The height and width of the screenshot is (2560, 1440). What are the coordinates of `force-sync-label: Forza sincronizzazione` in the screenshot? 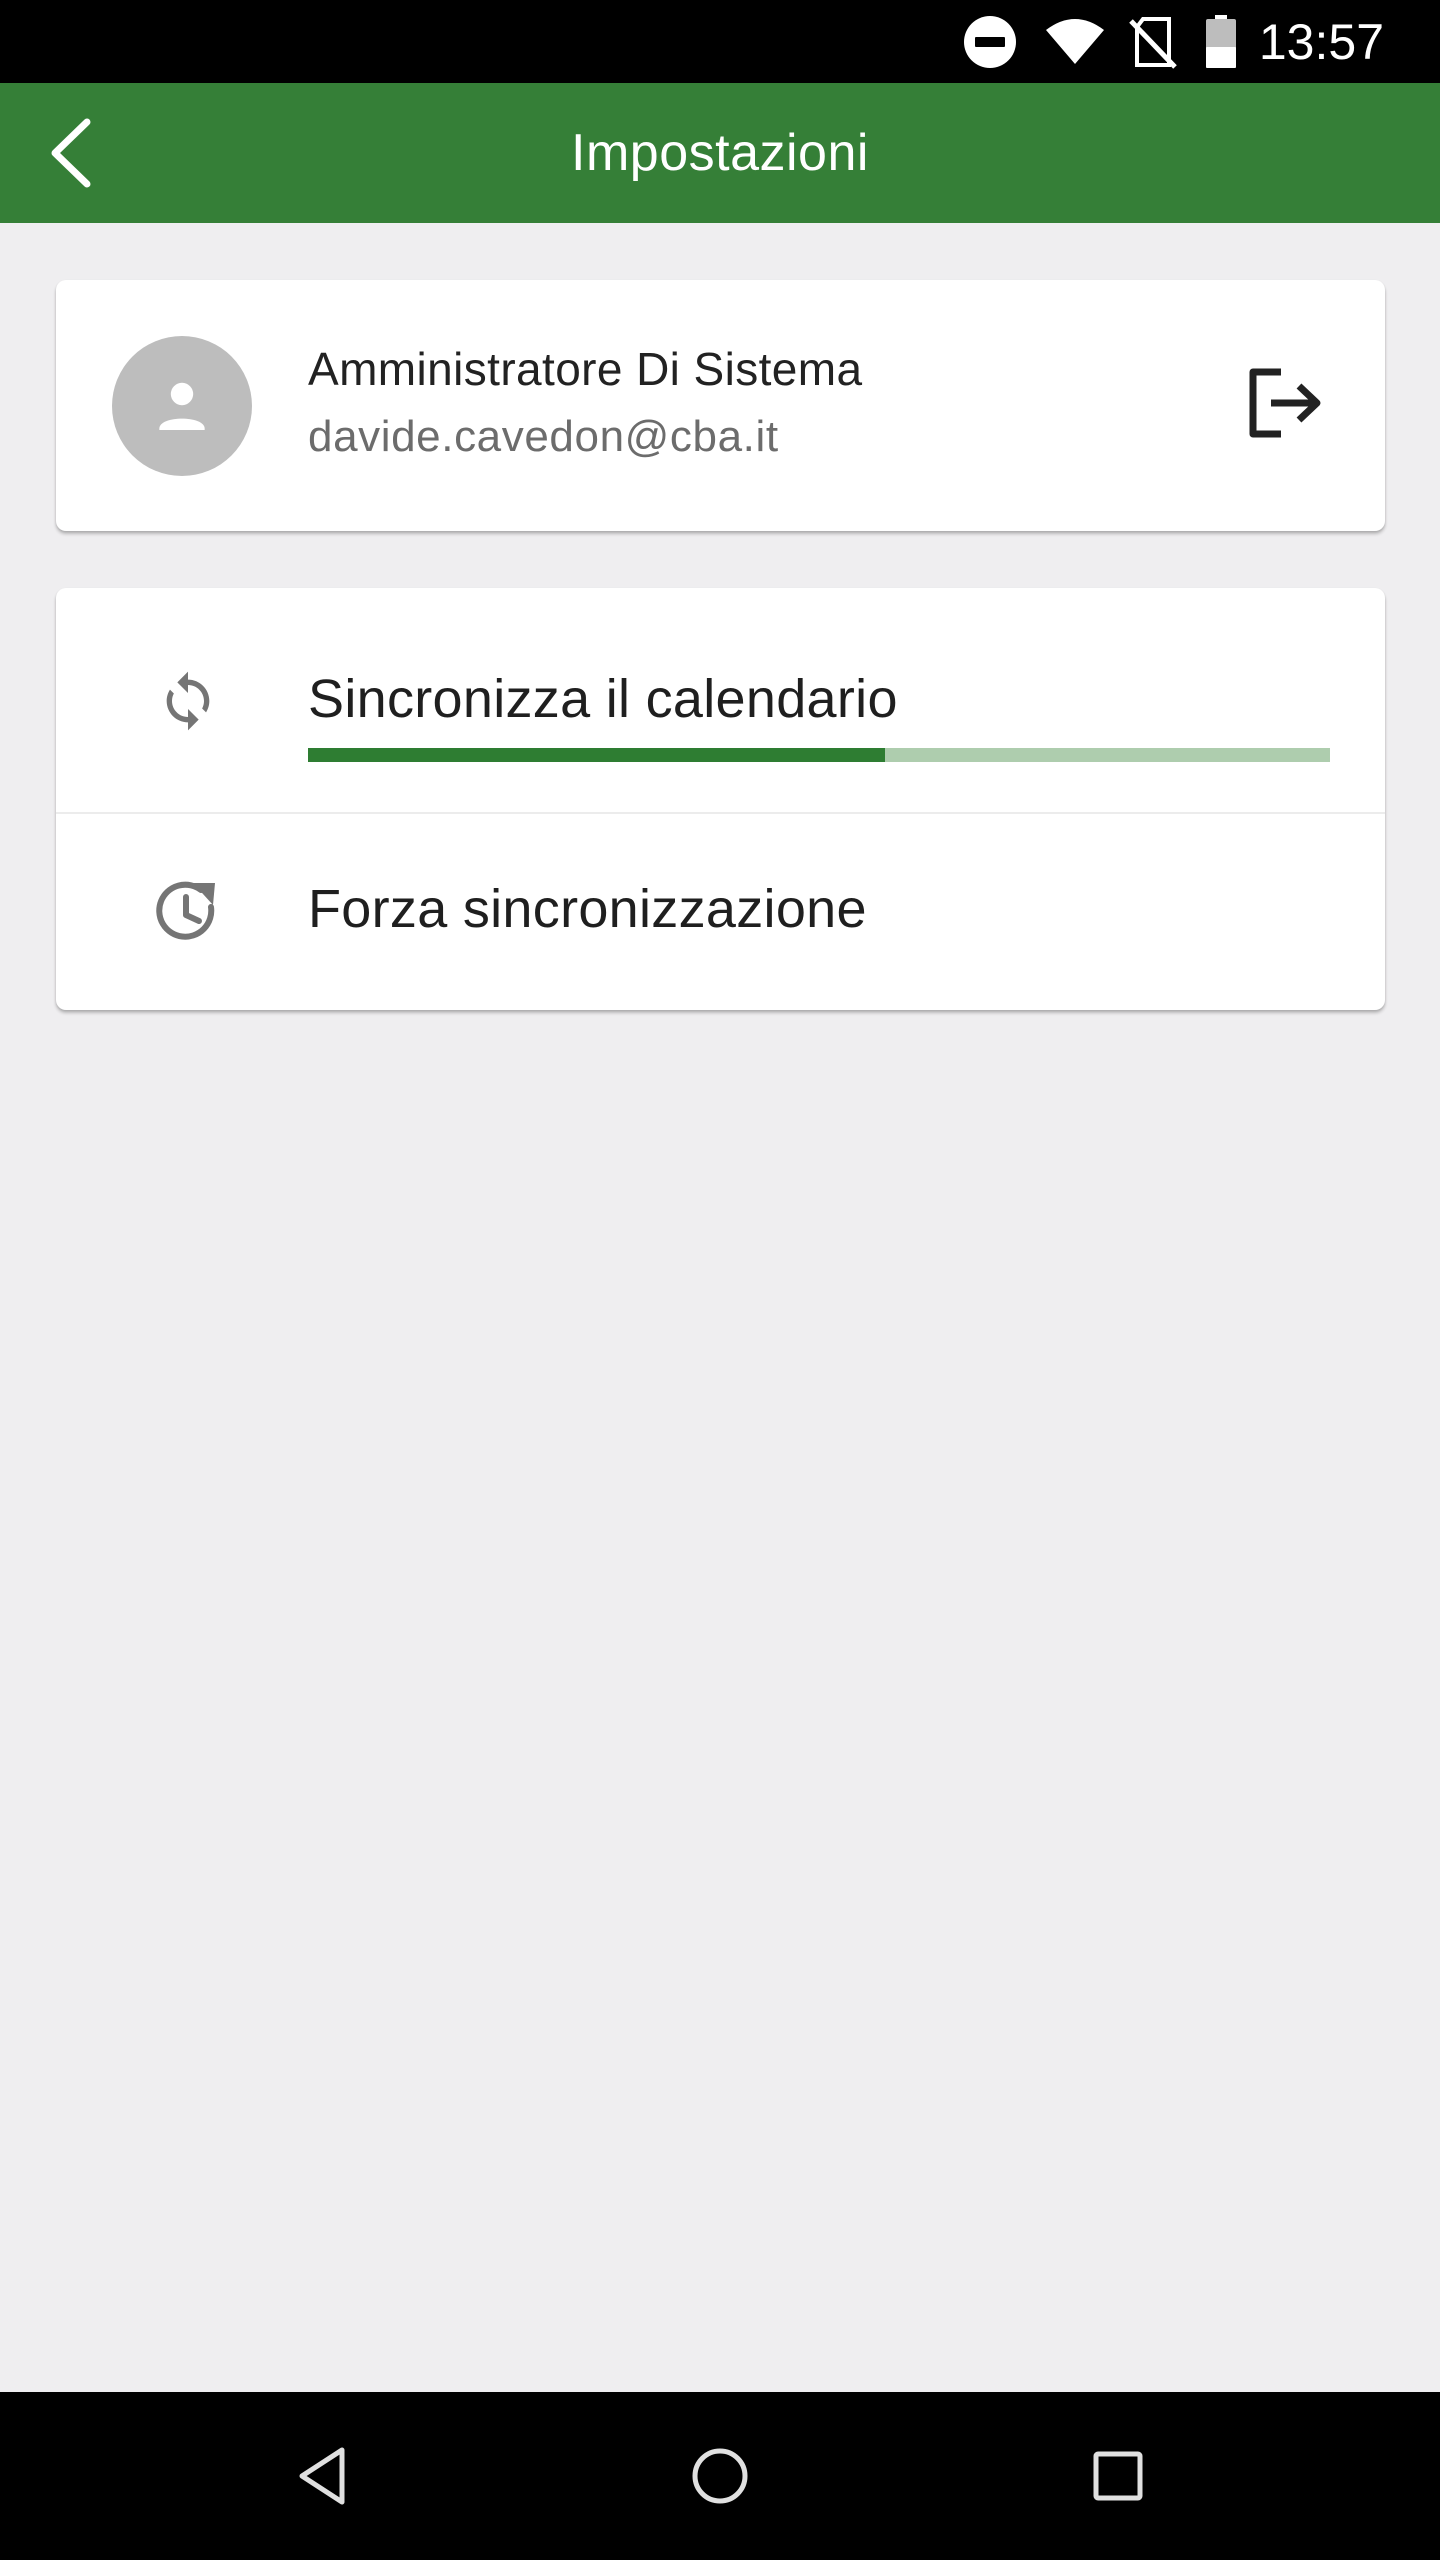 It's located at (587, 909).